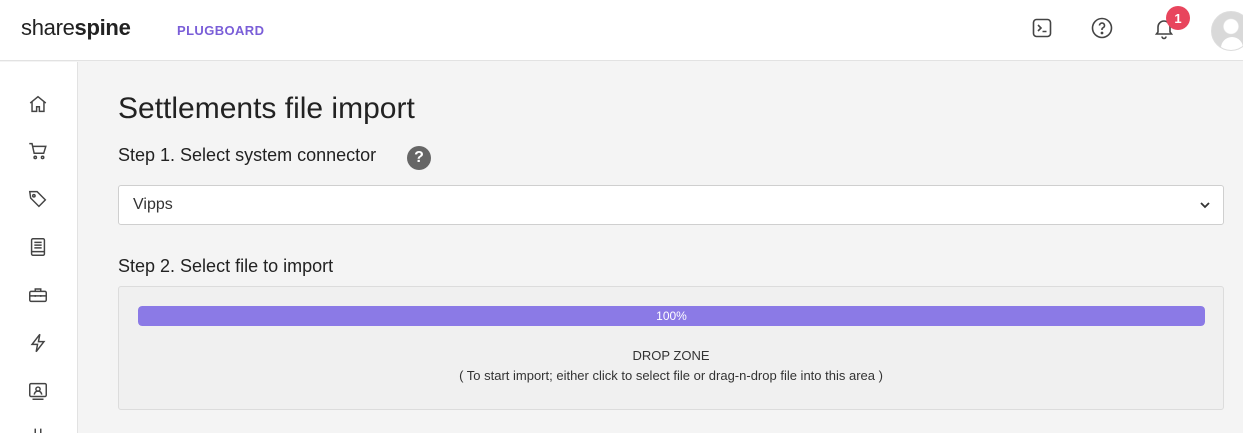 Image resolution: width=1243 pixels, height=433 pixels. Describe the element at coordinates (38, 199) in the screenshot. I see `tag-icon` at that location.